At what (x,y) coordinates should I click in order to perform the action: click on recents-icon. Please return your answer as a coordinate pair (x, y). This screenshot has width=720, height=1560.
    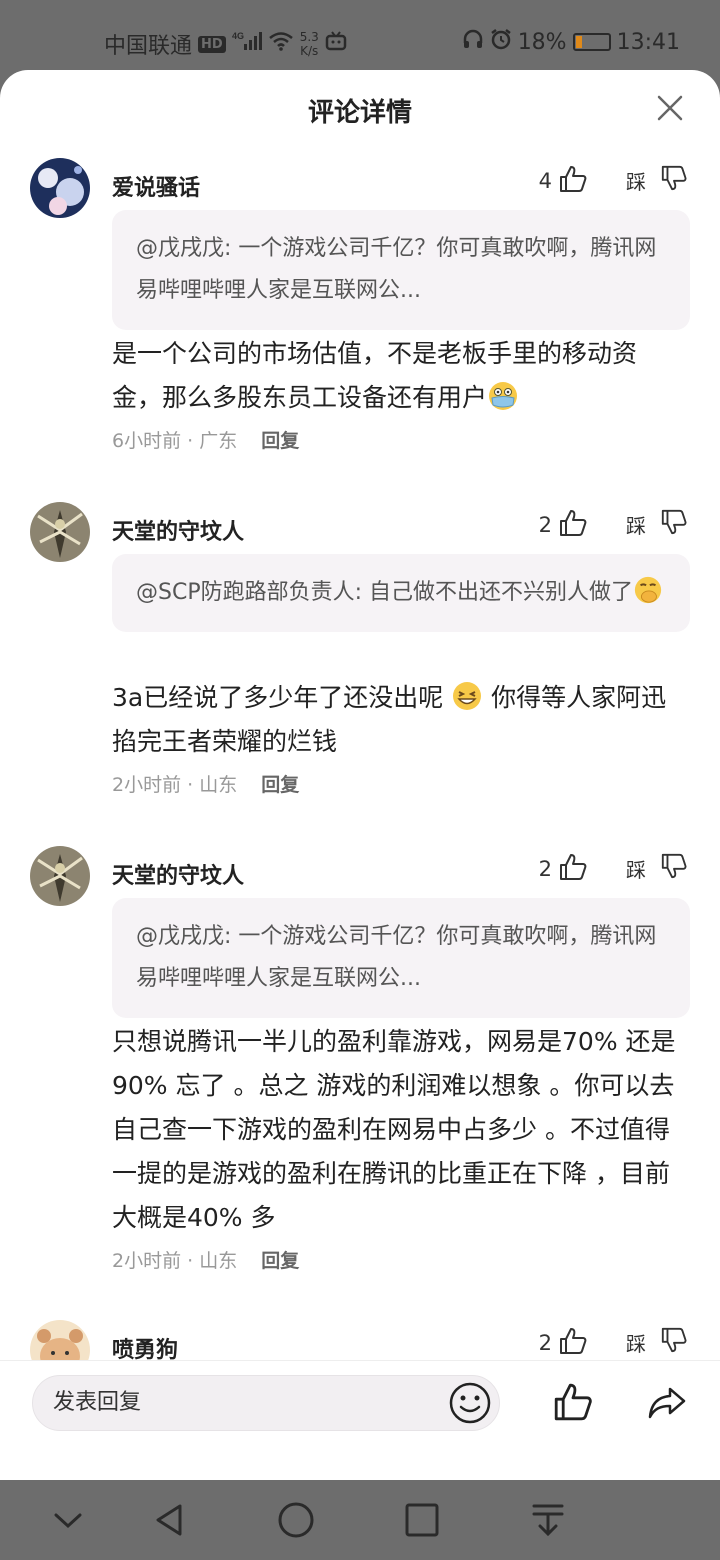
    Looking at the image, I should click on (422, 1520).